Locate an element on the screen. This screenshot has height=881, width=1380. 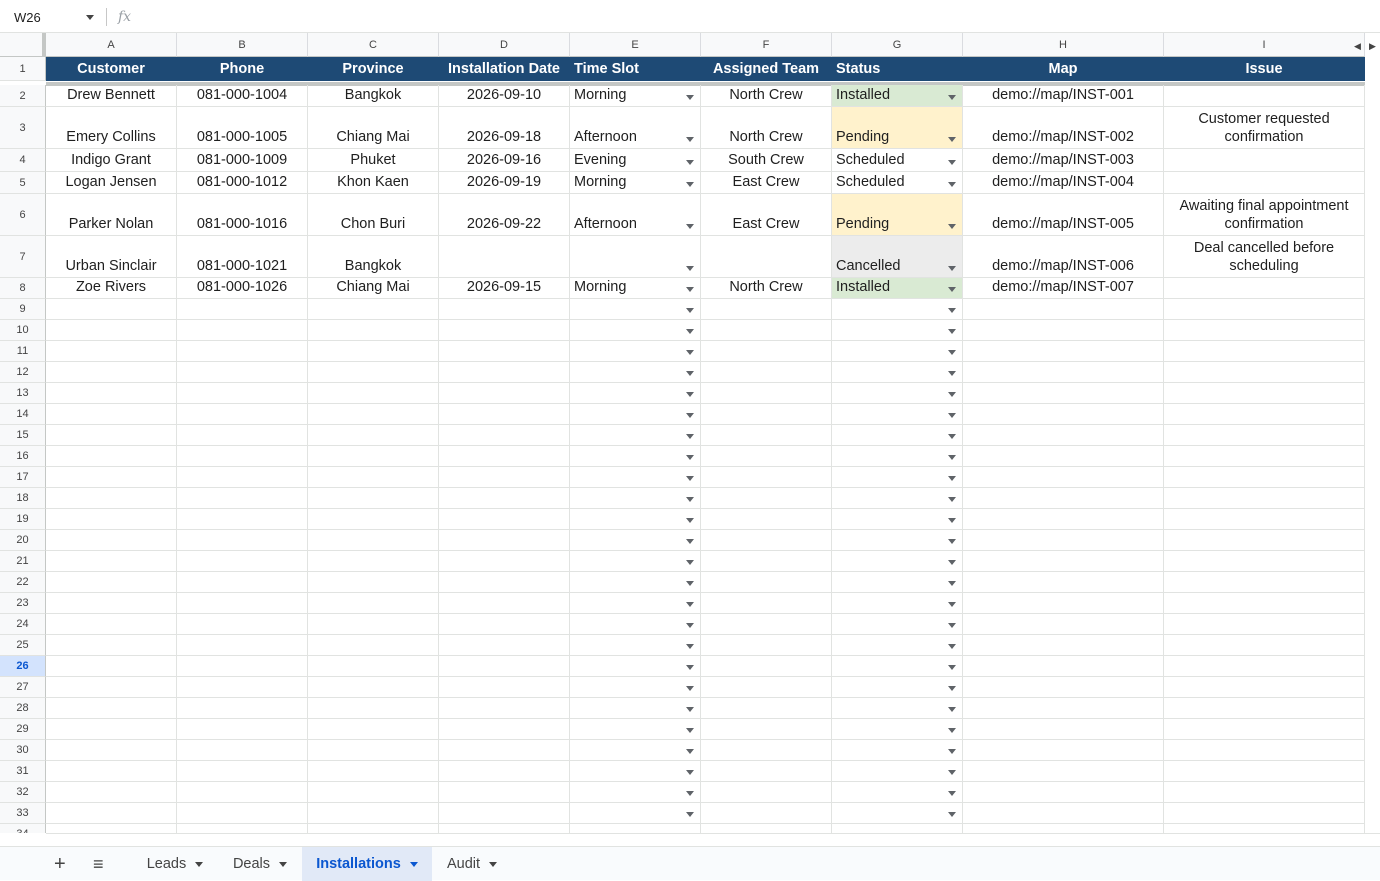
sheet-tab-leads: Leads is located at coordinates (175, 864).